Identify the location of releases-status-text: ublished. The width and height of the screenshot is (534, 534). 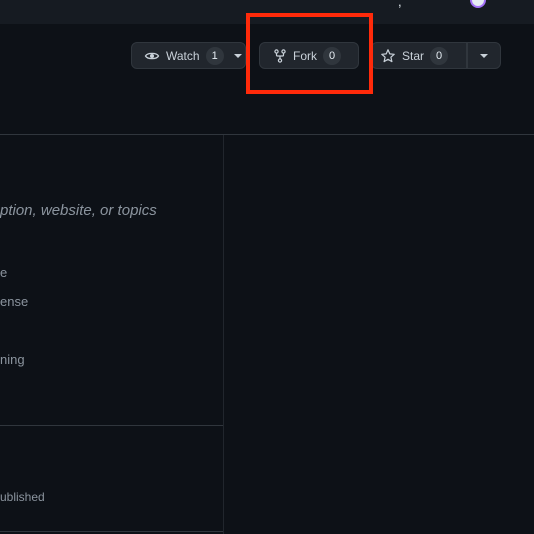
(22, 497).